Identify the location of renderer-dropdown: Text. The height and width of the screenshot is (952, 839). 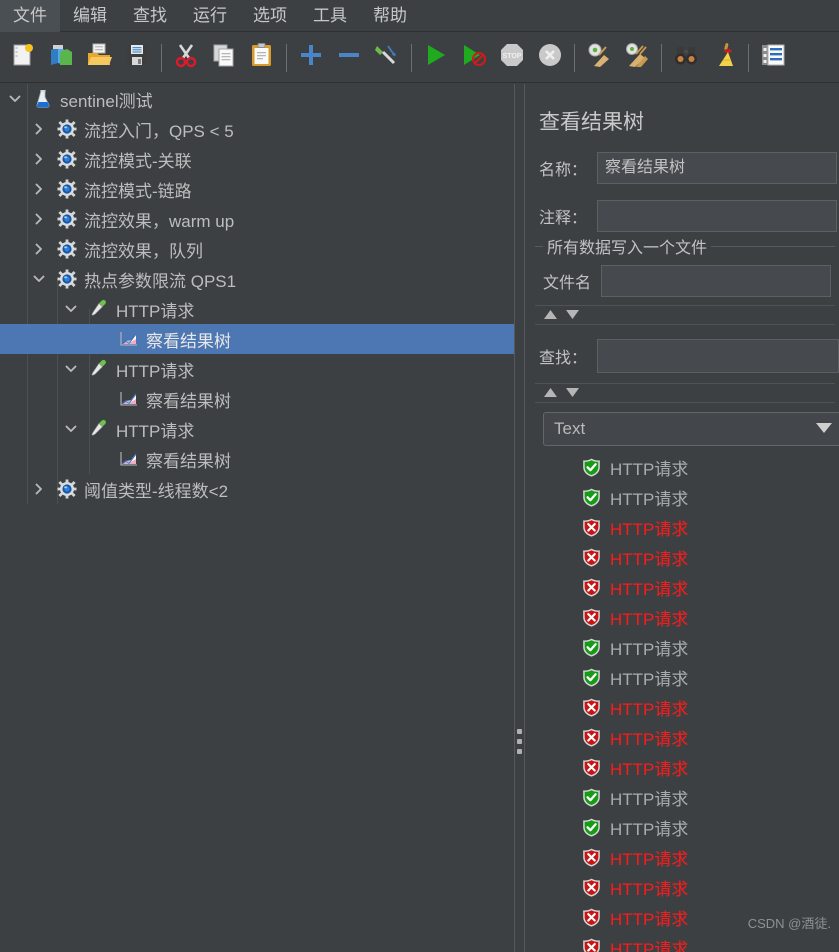
(691, 429).